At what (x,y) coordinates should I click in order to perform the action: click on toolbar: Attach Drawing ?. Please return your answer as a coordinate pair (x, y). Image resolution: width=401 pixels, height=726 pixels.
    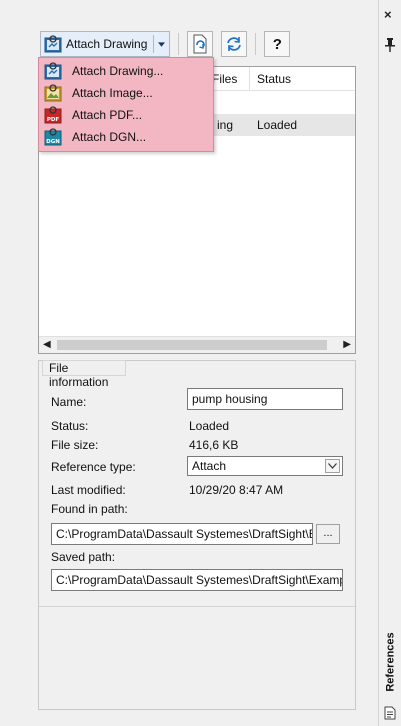
    Looking at the image, I should click on (165, 44).